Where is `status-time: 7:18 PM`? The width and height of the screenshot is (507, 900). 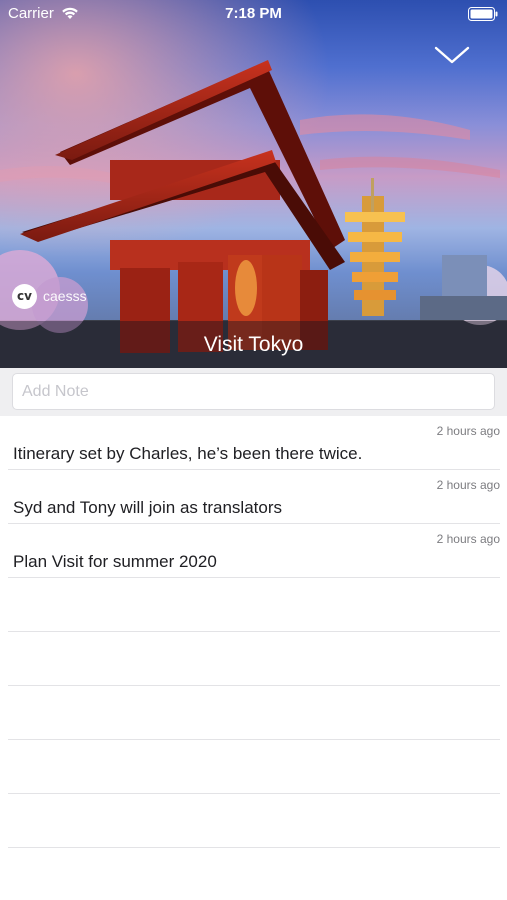 status-time: 7:18 PM is located at coordinates (253, 13).